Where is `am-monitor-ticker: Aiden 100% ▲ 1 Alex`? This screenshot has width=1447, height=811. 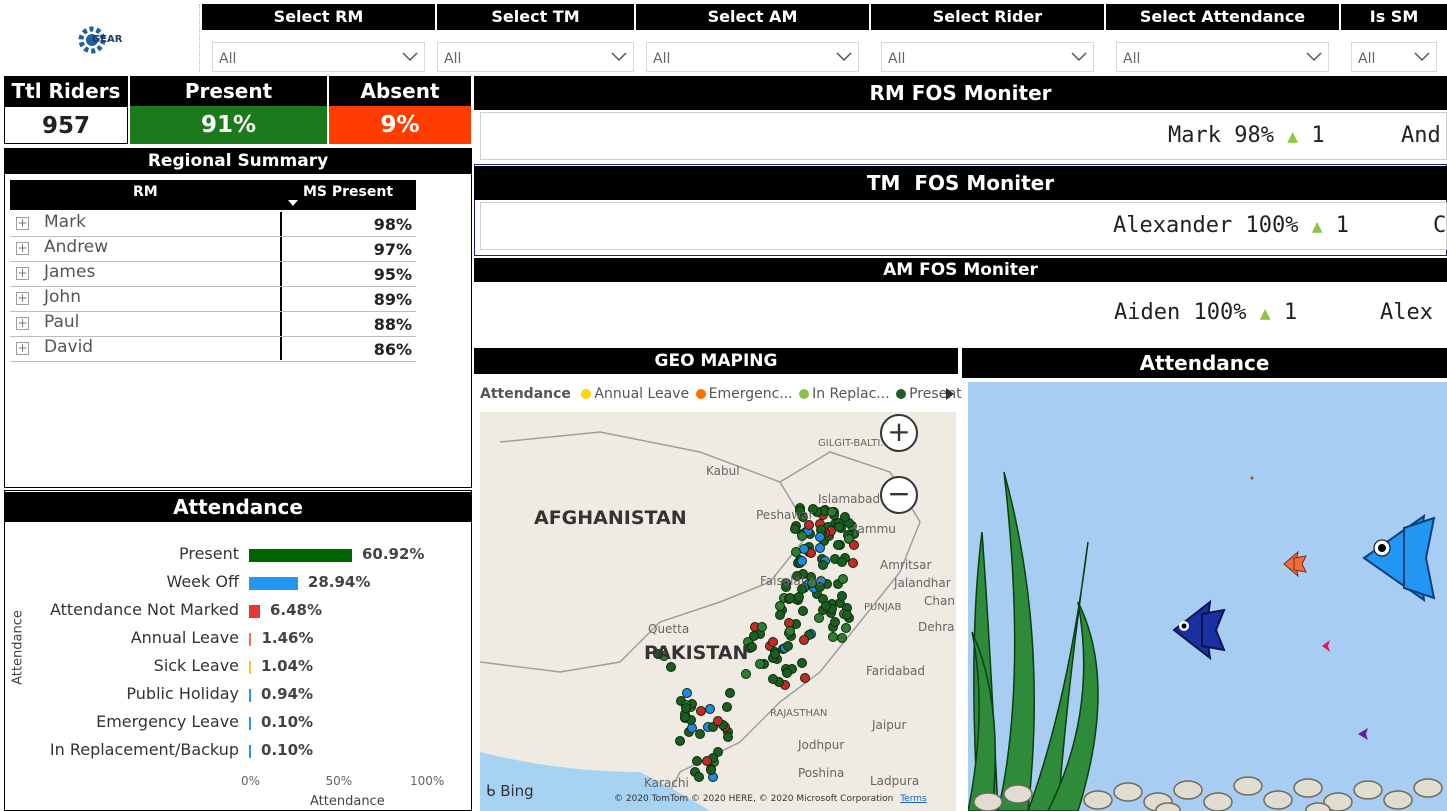
am-monitor-ticker: Aiden 100% ▲ 1 Alex is located at coordinates (960, 314).